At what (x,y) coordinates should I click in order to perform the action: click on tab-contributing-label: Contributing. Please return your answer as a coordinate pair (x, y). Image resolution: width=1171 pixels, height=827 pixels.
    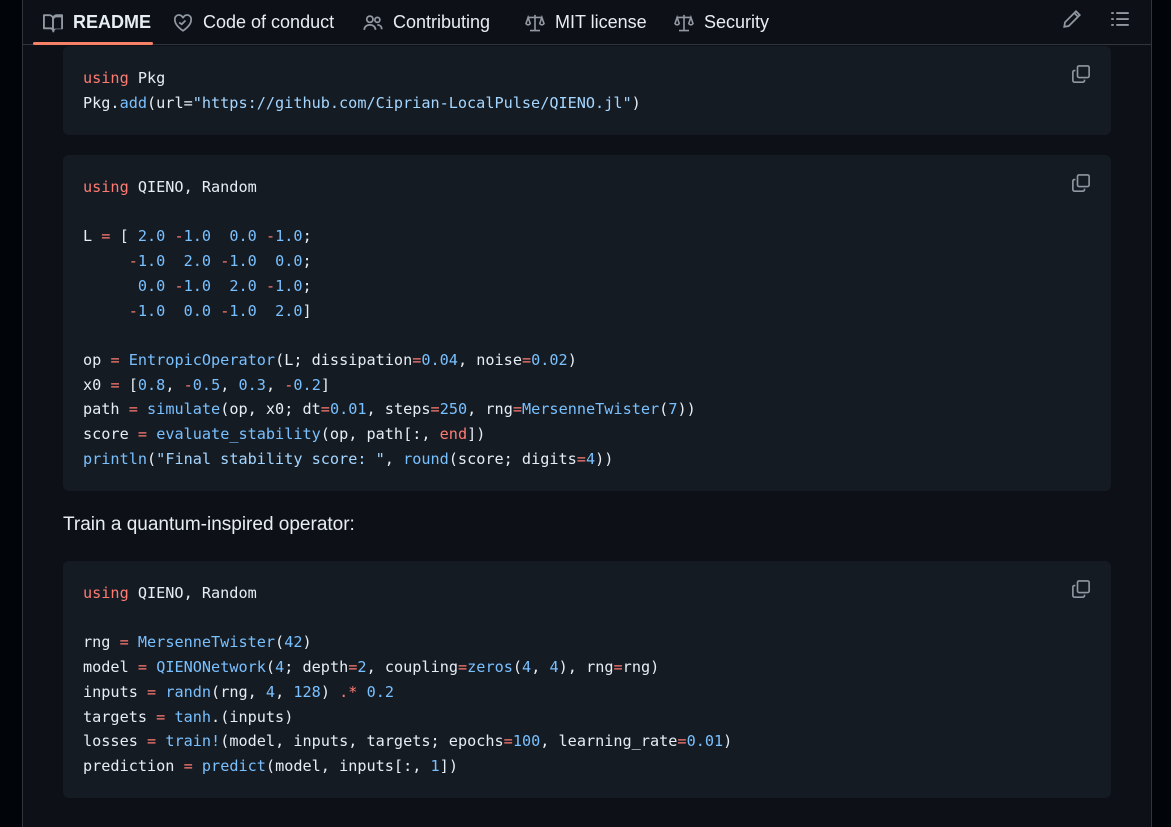
    Looking at the image, I should click on (442, 22).